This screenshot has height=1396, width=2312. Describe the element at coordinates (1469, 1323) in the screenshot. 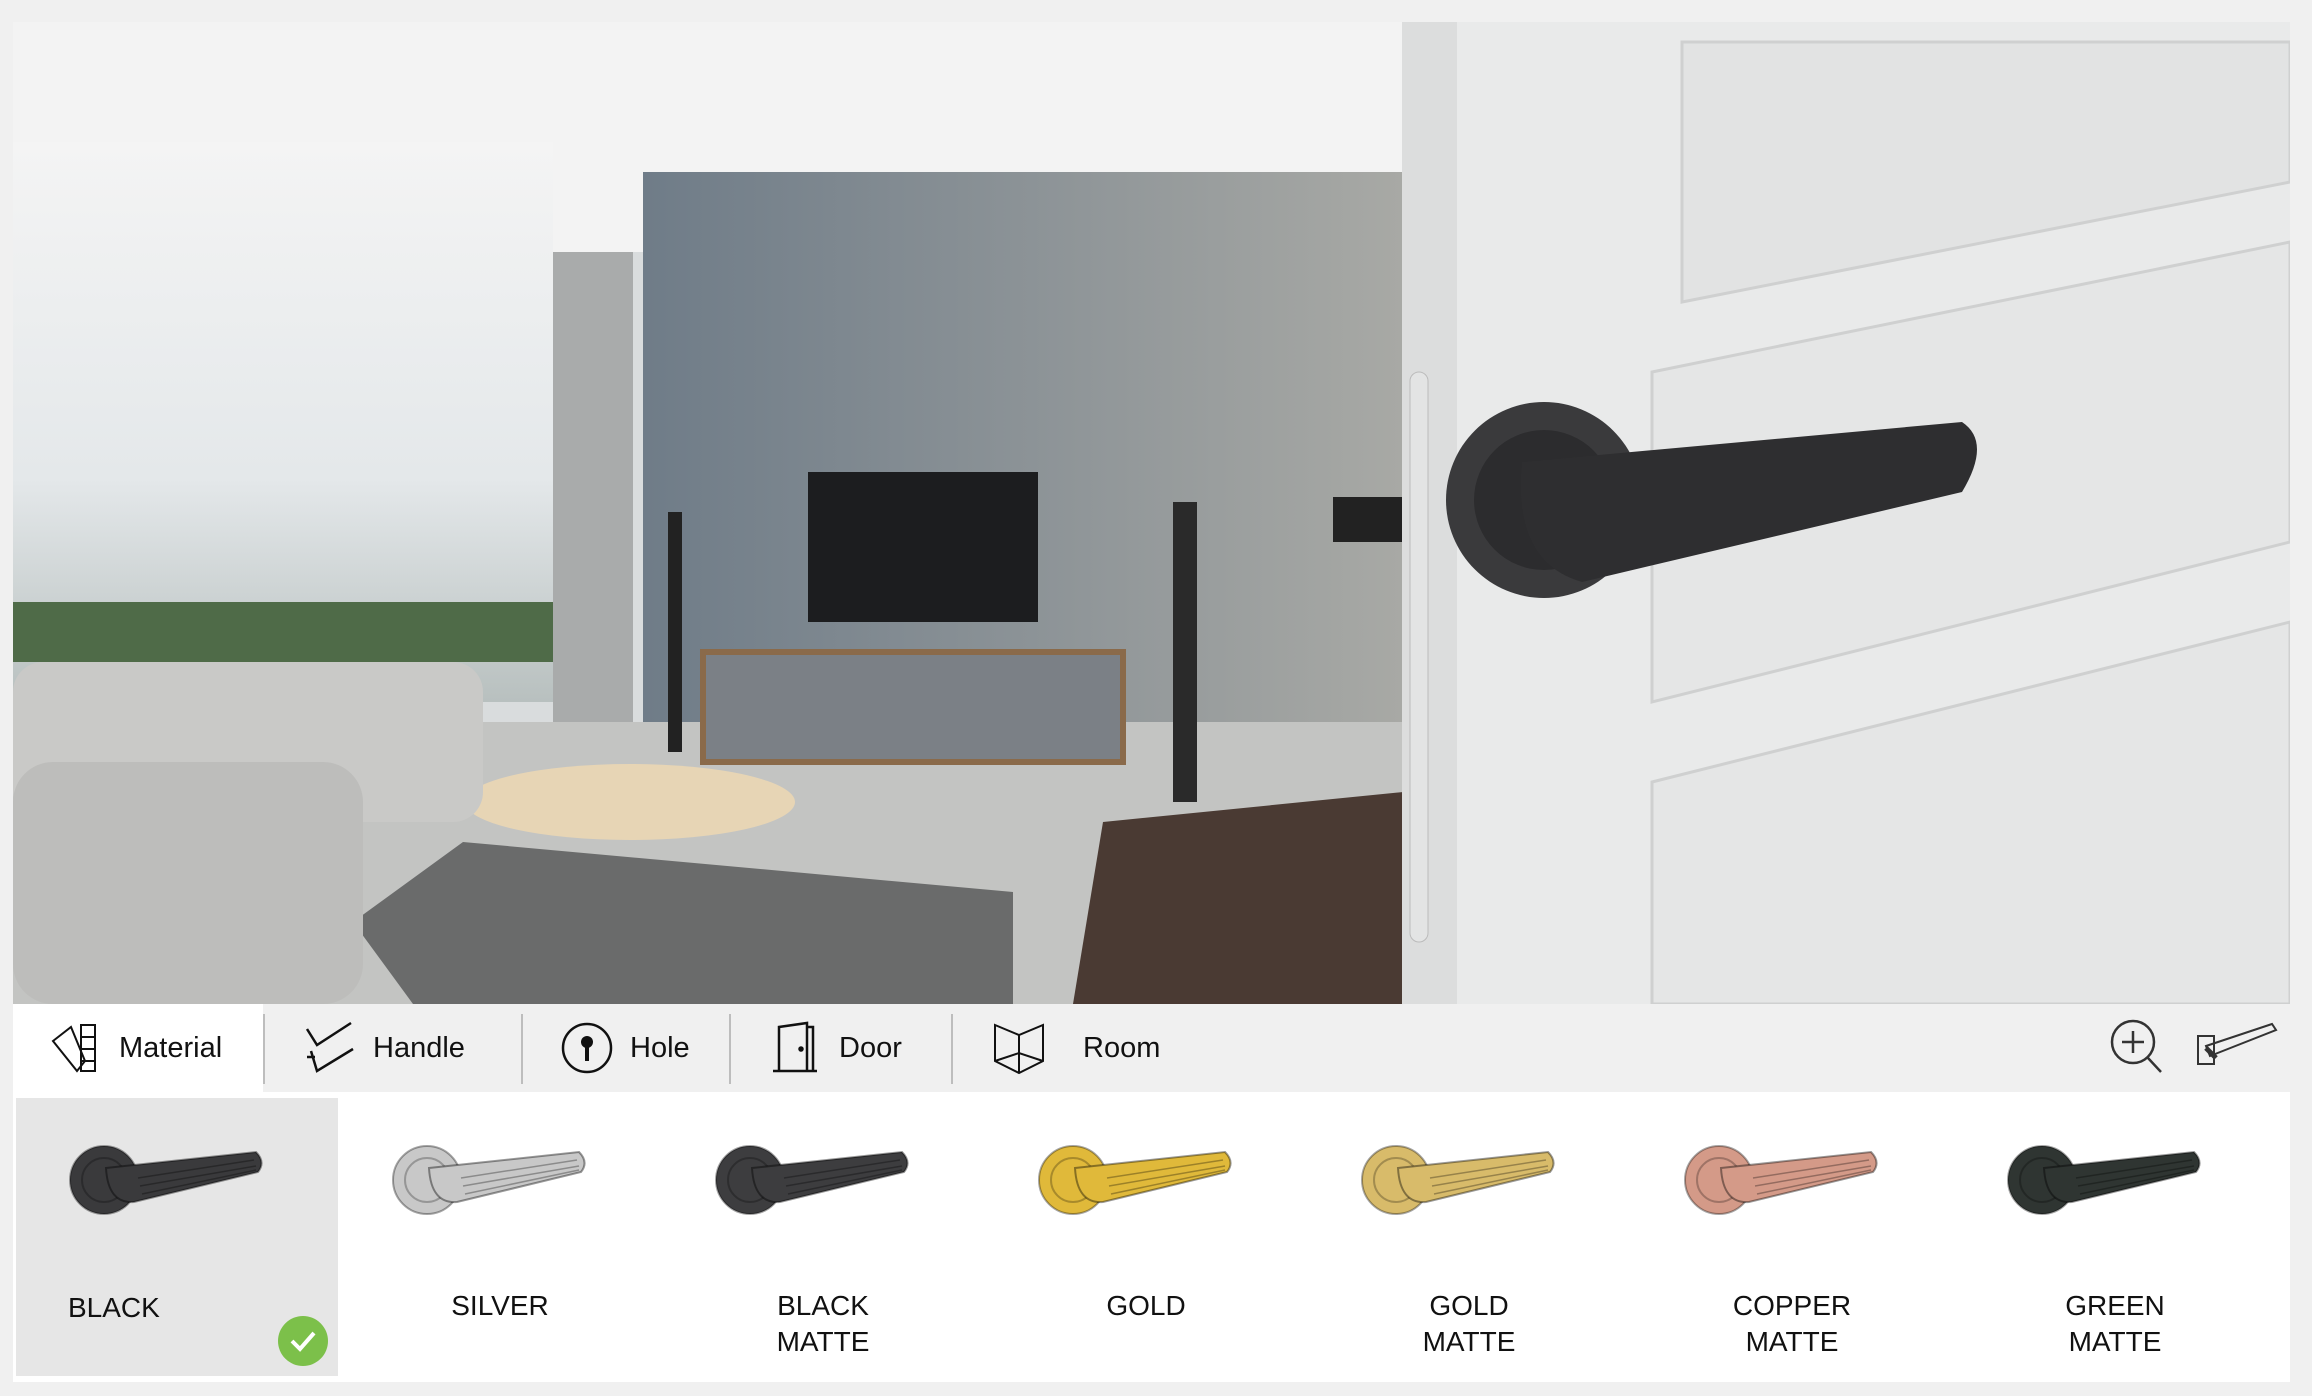

I see `swatch-label: GOLD MATTE` at that location.